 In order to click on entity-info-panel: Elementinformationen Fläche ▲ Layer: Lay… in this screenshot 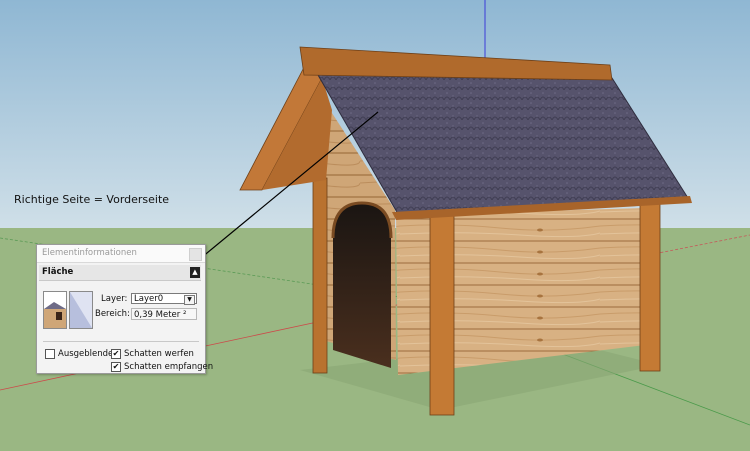, I will do `click(124, 309)`.